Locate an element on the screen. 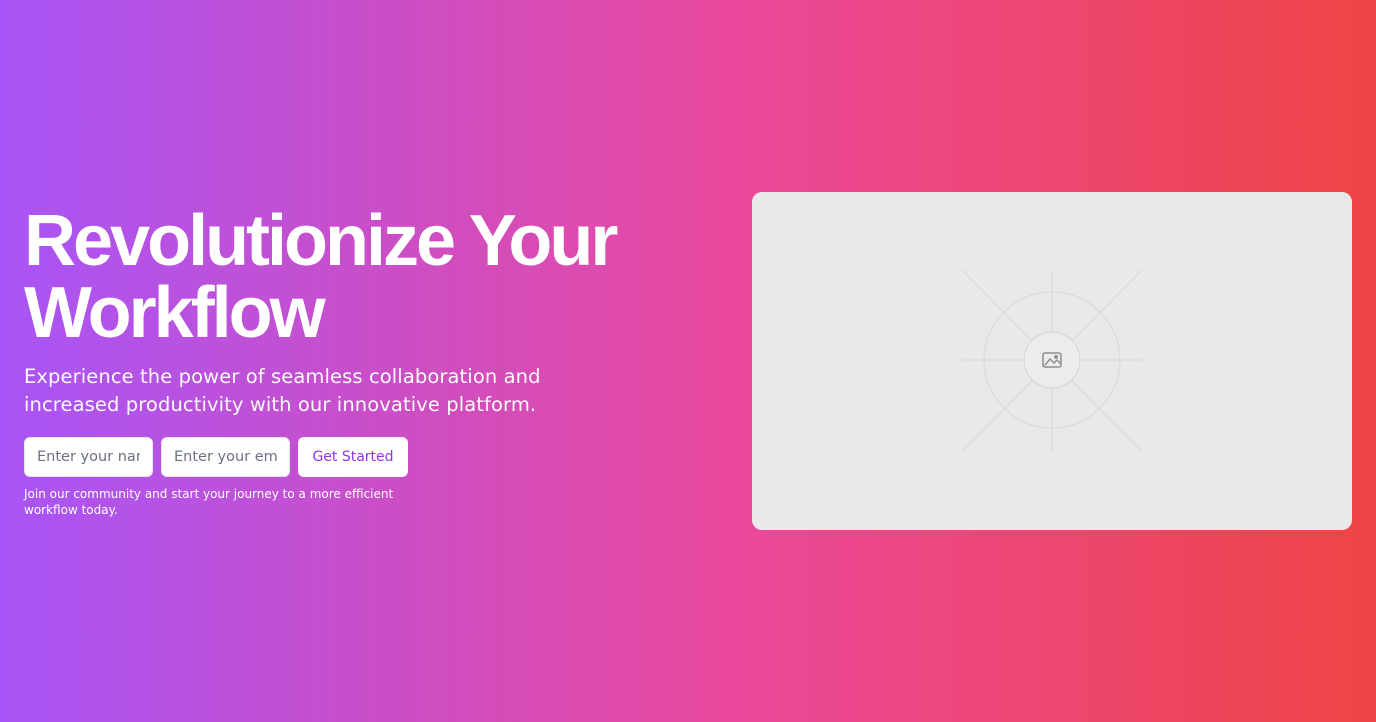 The width and height of the screenshot is (1376, 722). signup-form: Get Started is located at coordinates (344, 457).